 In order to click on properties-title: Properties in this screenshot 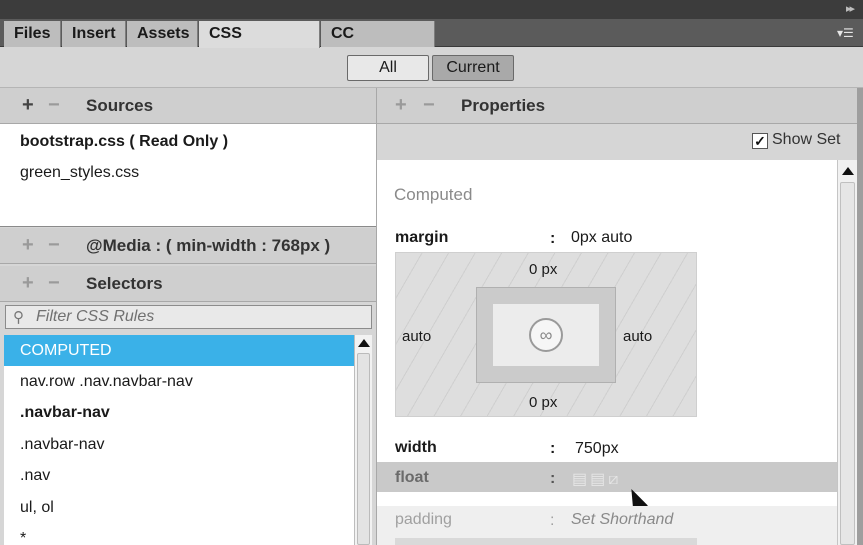, I will do `click(503, 105)`.